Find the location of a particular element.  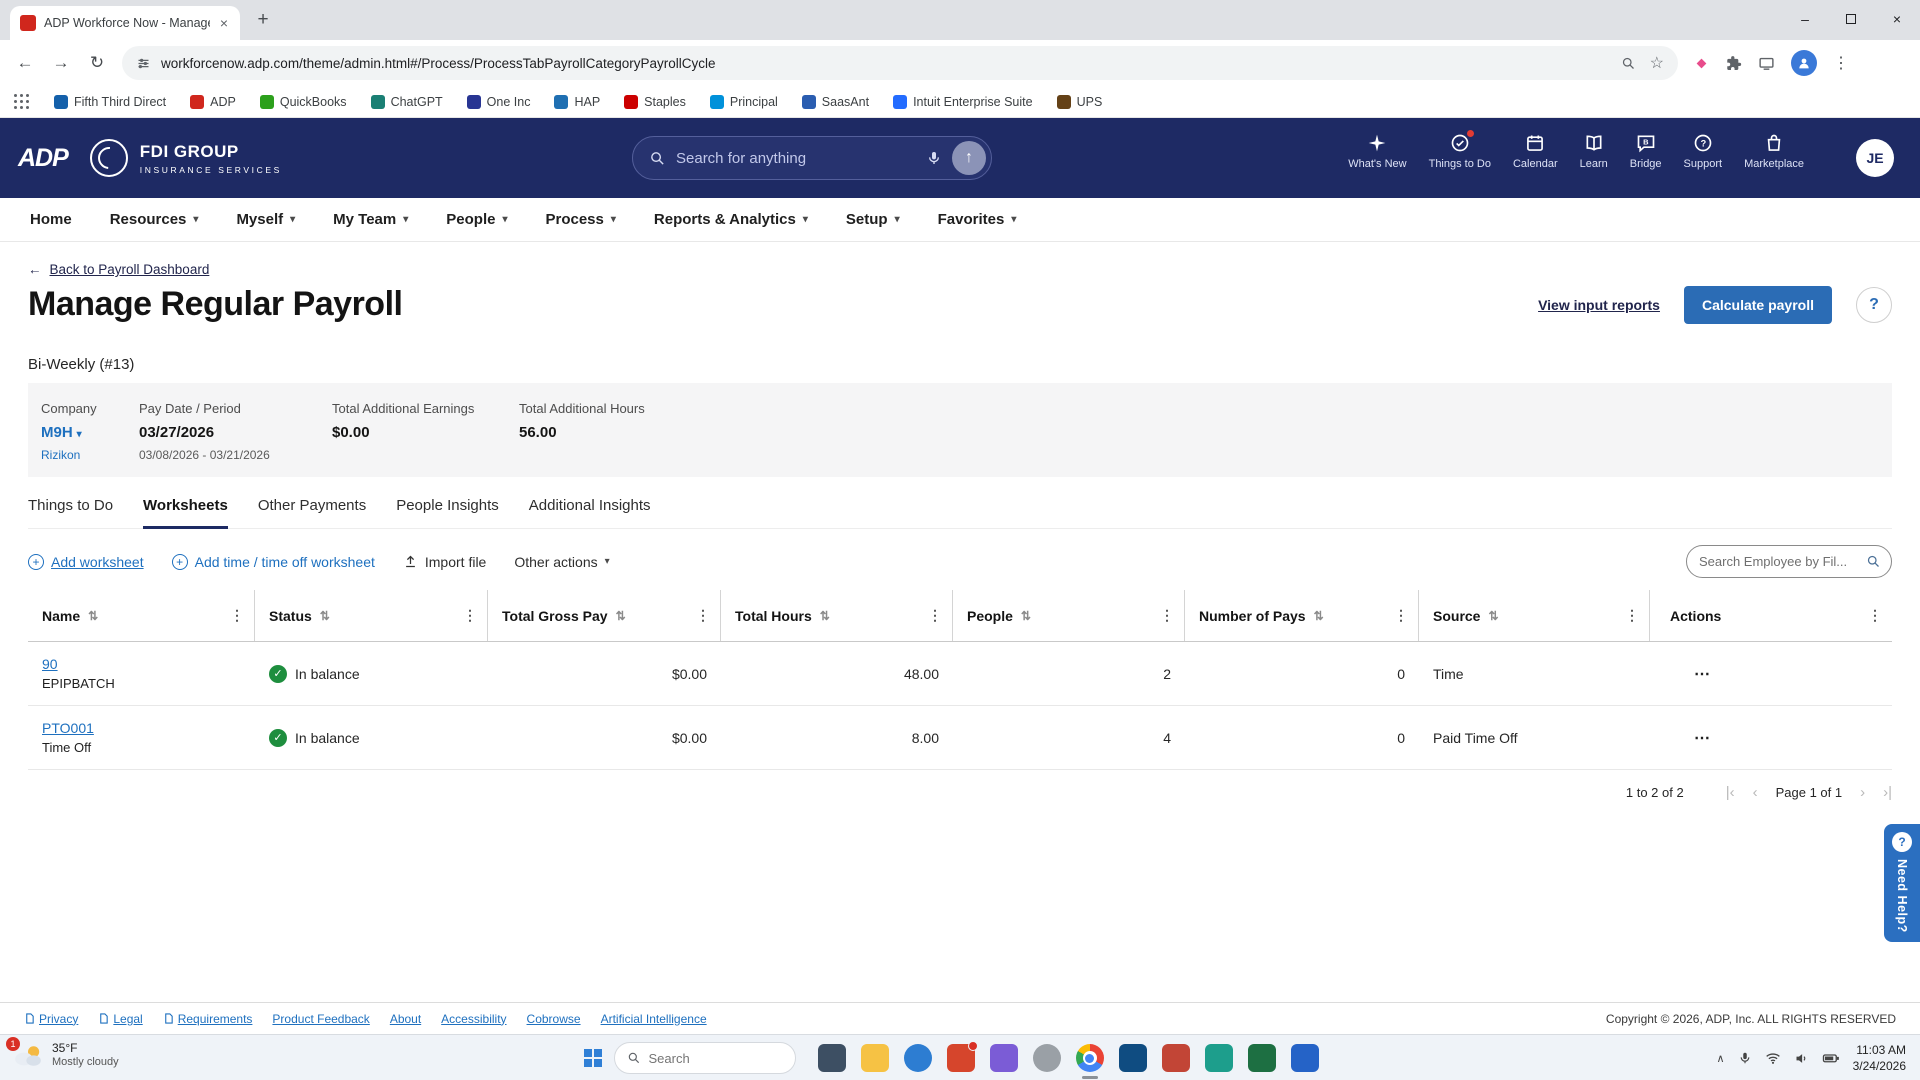

url-input is located at coordinates (886, 63).